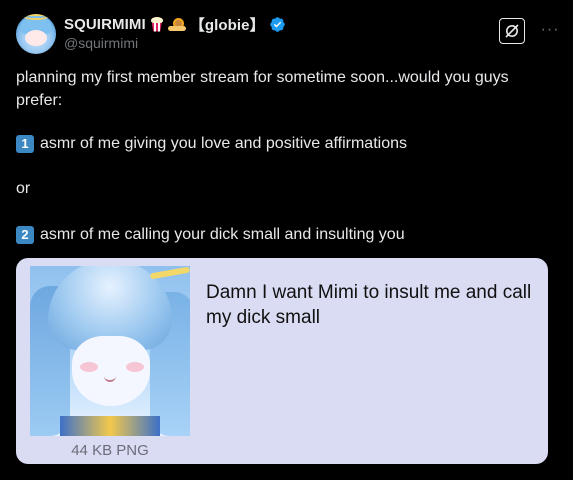 The image size is (573, 480). I want to click on display-name: SQUIRMIMI, so click(105, 24).